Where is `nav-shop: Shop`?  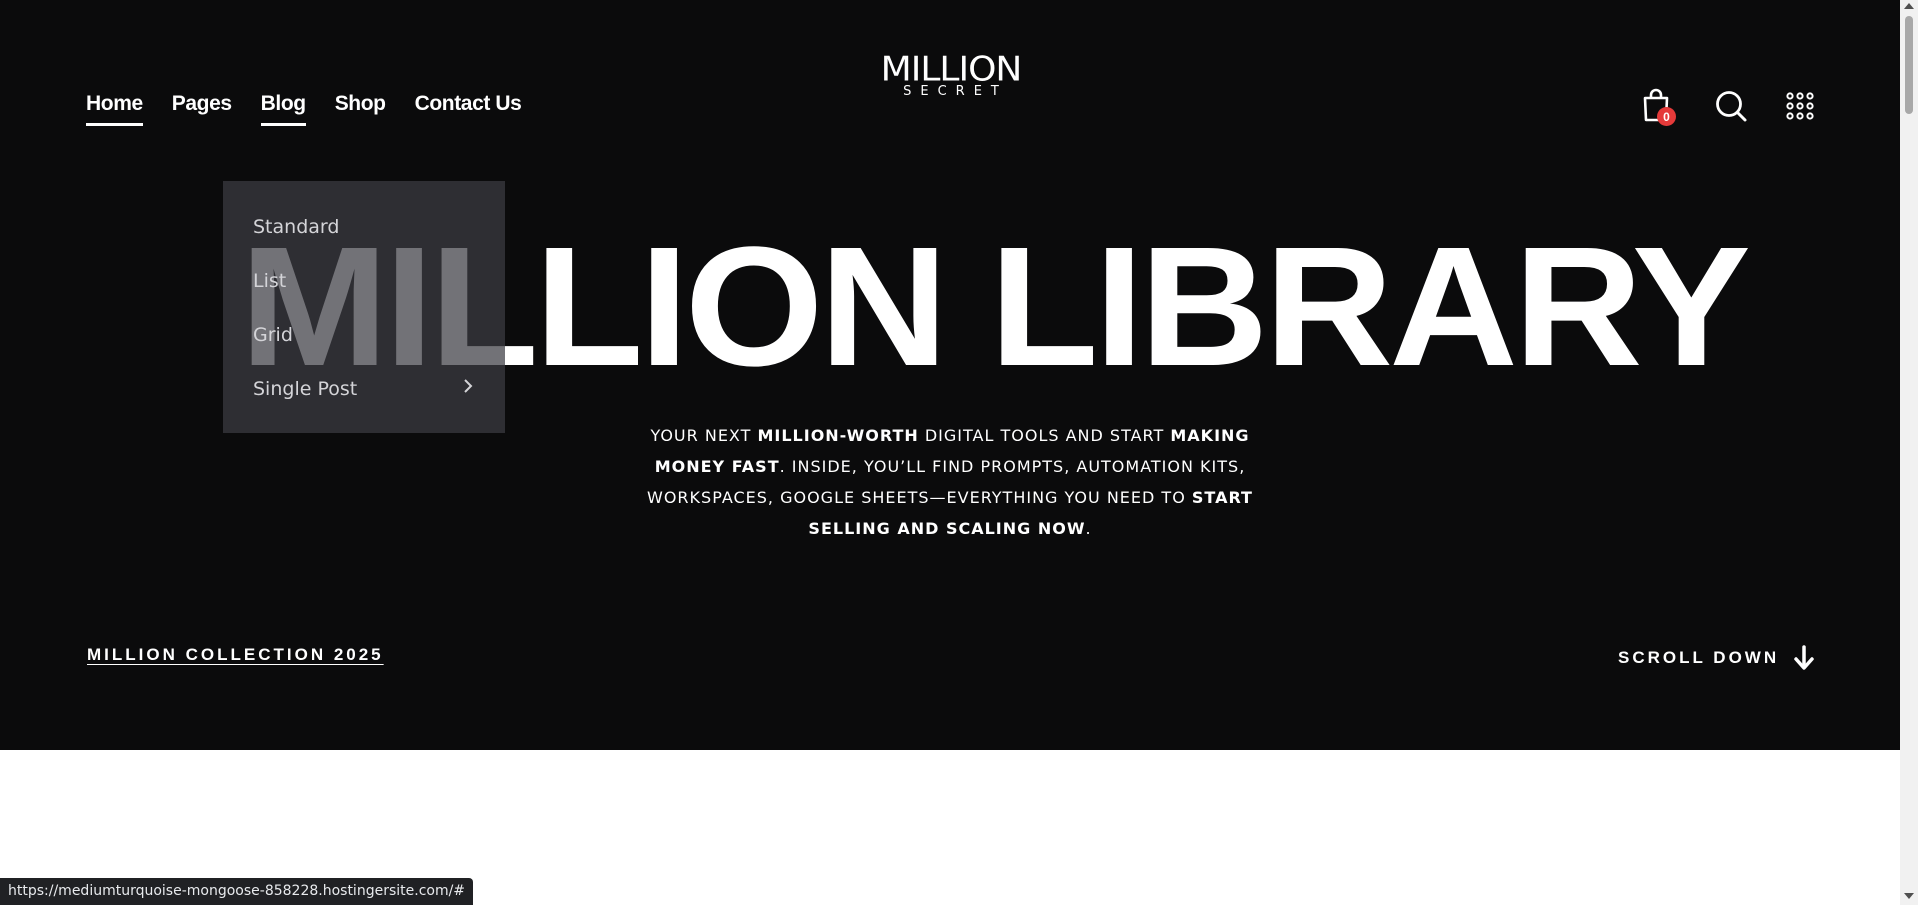
nav-shop: Shop is located at coordinates (360, 109).